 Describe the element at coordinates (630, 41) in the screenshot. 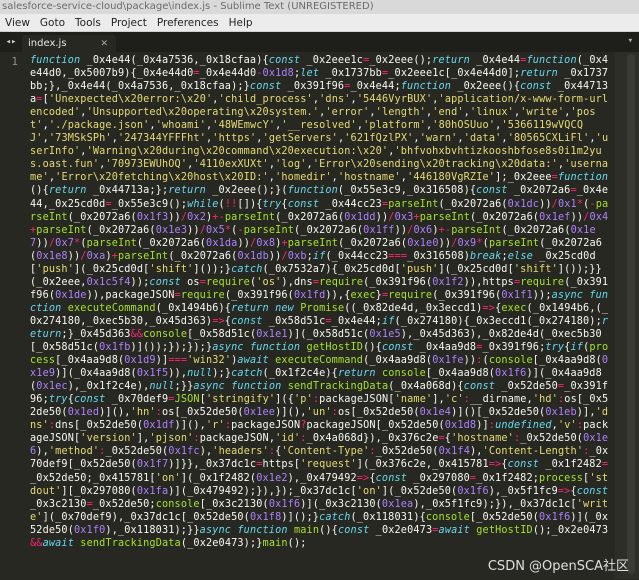

I see `chevron-down-icon: ▾` at that location.